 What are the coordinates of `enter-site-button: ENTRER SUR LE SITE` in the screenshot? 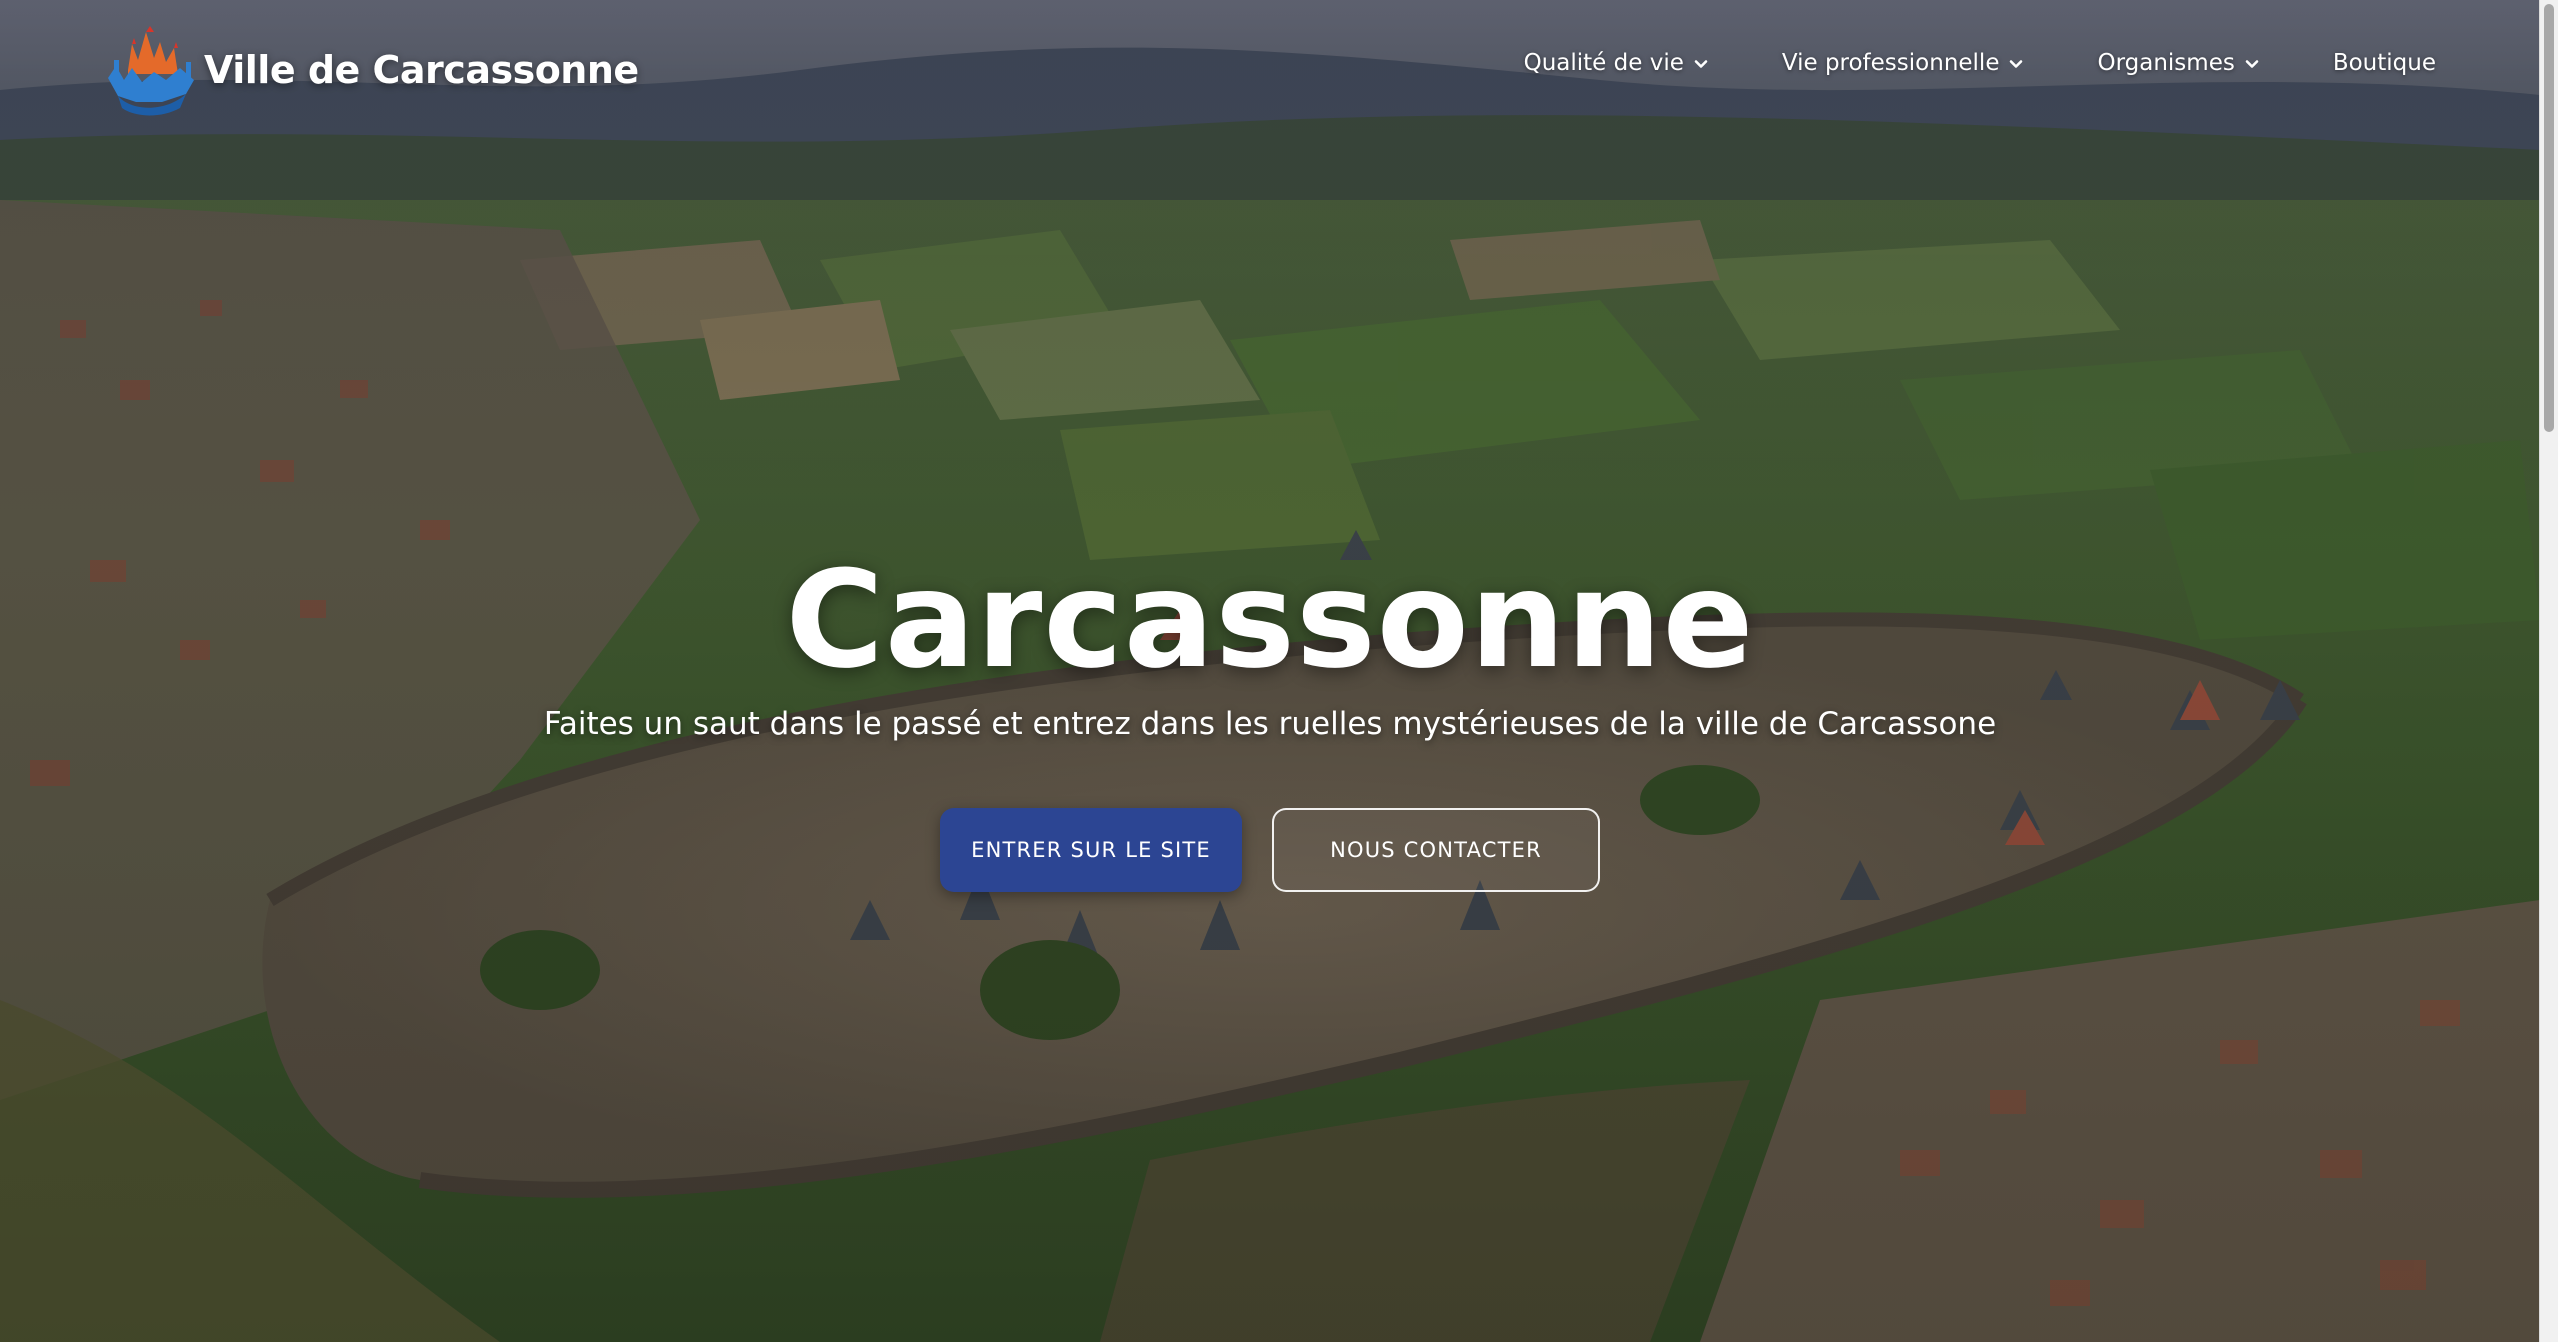 It's located at (1091, 850).